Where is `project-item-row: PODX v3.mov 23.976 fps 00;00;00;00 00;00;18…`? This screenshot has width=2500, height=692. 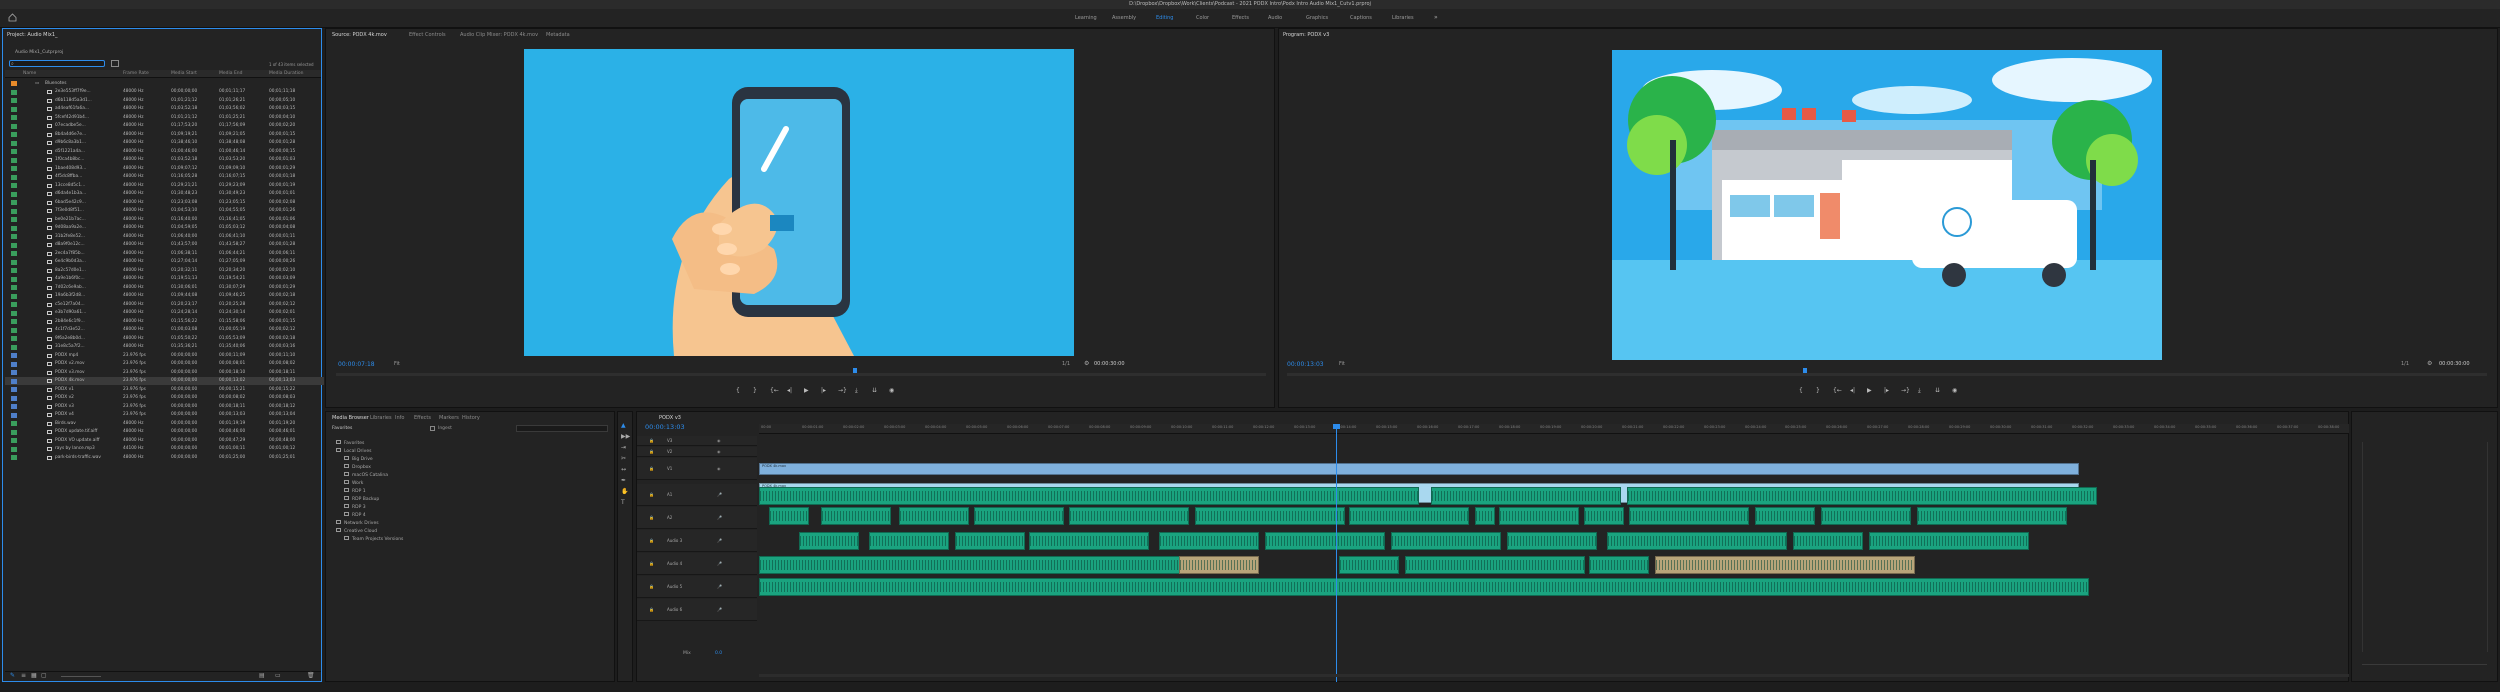 project-item-row: PODX v3.mov 23.976 fps 00;00;00;00 00;00;18… is located at coordinates (164, 373).